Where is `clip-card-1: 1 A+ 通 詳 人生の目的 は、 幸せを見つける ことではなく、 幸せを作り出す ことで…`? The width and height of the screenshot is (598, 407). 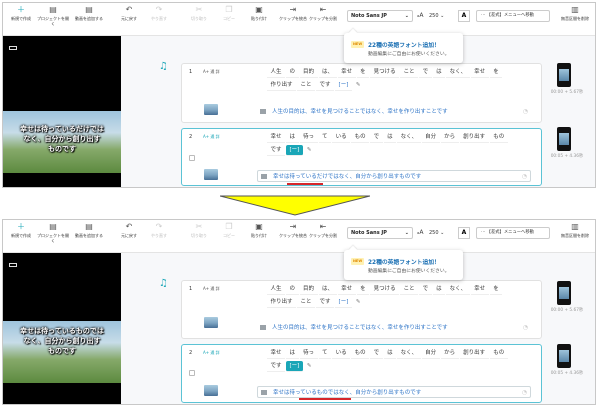 clip-card-1: 1 A+ 通 詳 人生の目的 は、 幸せを見つける ことではなく、 幸せを作り出す ことで… is located at coordinates (361, 309).